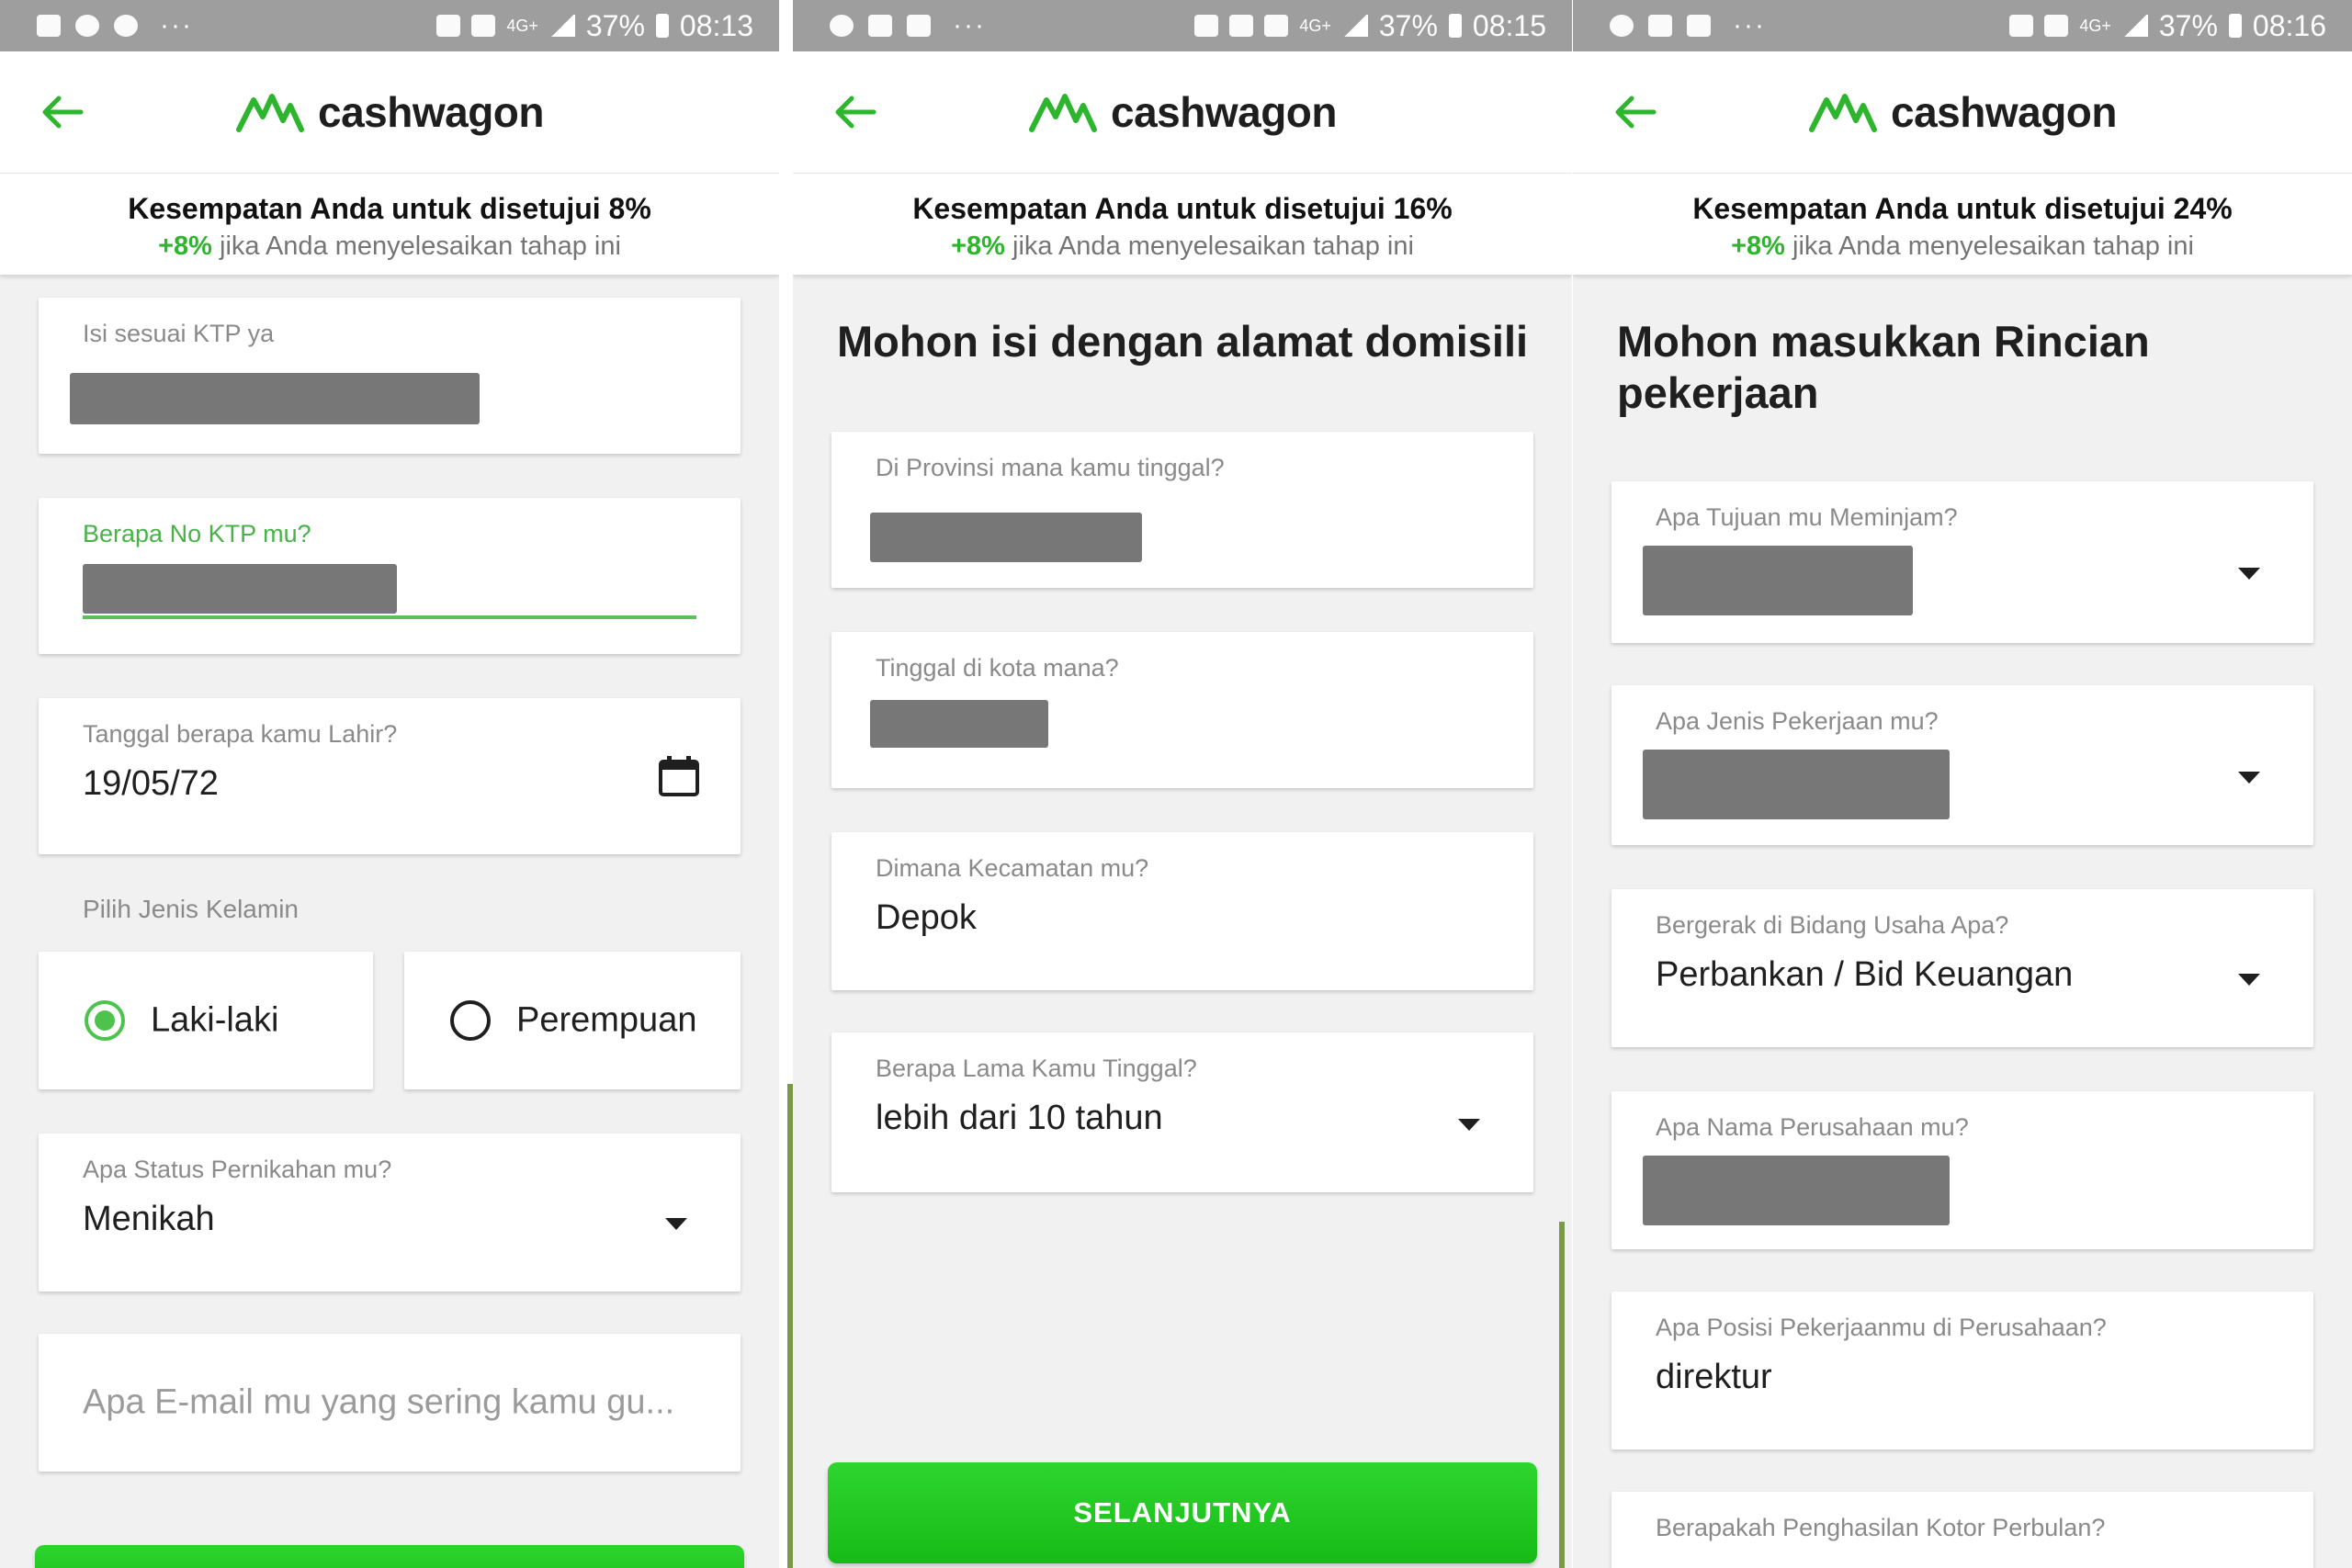 Image resolution: width=2352 pixels, height=1568 pixels. I want to click on gender-option-male: Laki-laki, so click(206, 1020).